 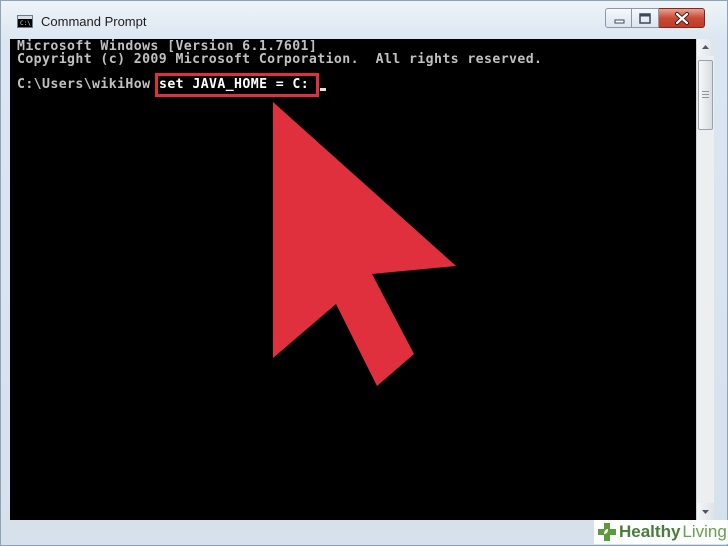 I want to click on watermark-brand: Healthy, so click(x=650, y=531).